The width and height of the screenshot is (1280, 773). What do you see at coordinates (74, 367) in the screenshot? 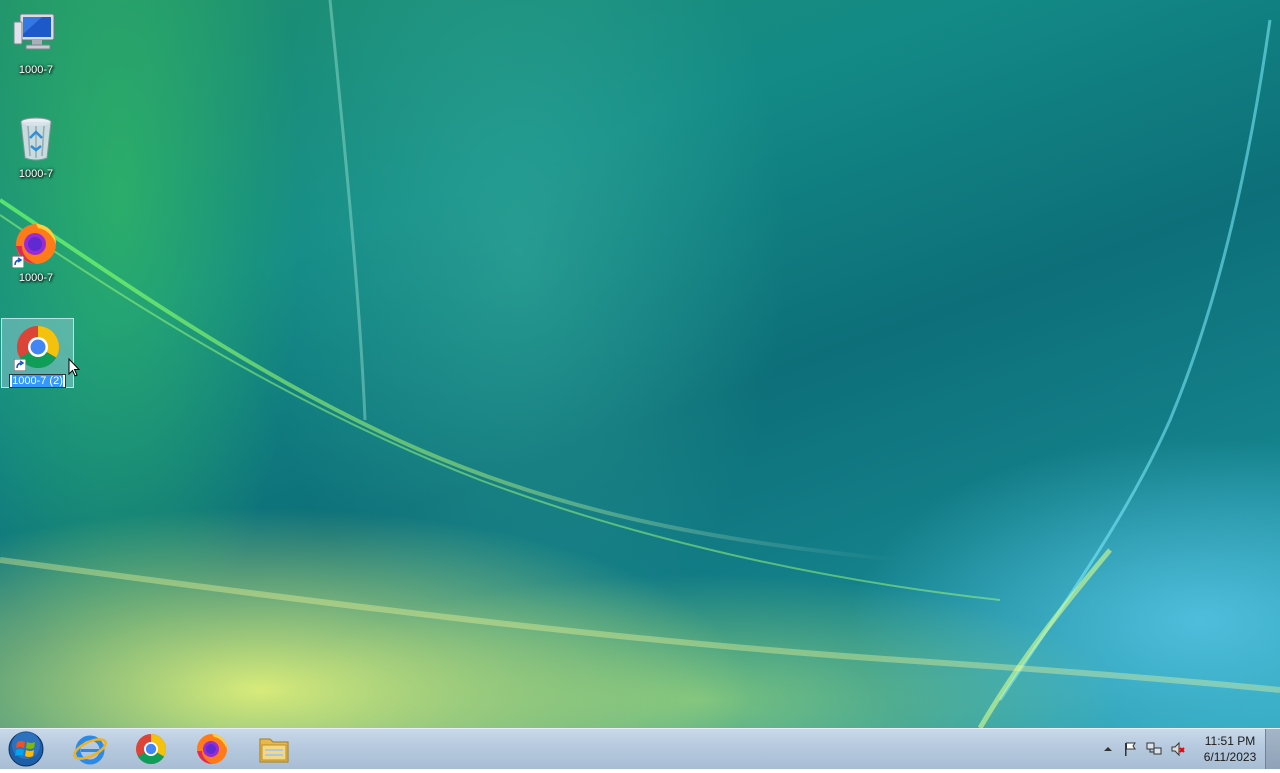
I see `mouse-cursor-icon` at bounding box center [74, 367].